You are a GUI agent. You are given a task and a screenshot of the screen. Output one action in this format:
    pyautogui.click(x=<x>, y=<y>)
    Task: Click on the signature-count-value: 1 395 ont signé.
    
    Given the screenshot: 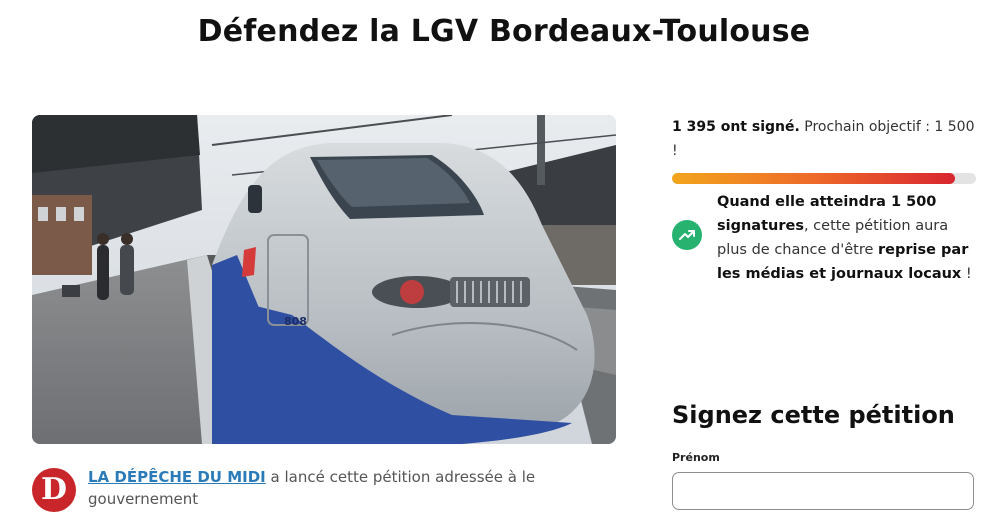 What is the action you would take?
    pyautogui.click(x=736, y=127)
    